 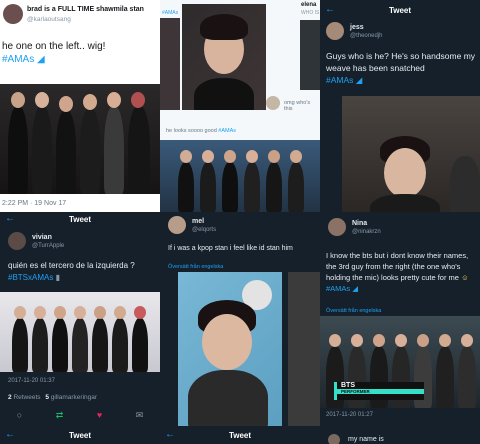 What do you see at coordinates (74, 397) in the screenshot?
I see `likes-label: gillamarkeringar` at bounding box center [74, 397].